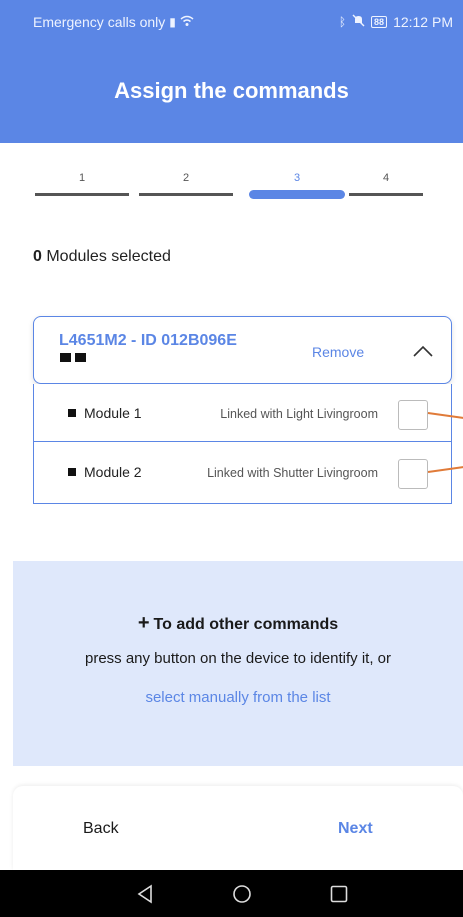 The width and height of the screenshot is (463, 917). I want to click on module-row: Module 2 Linked with Shutter Livingroom, so click(248, 472).